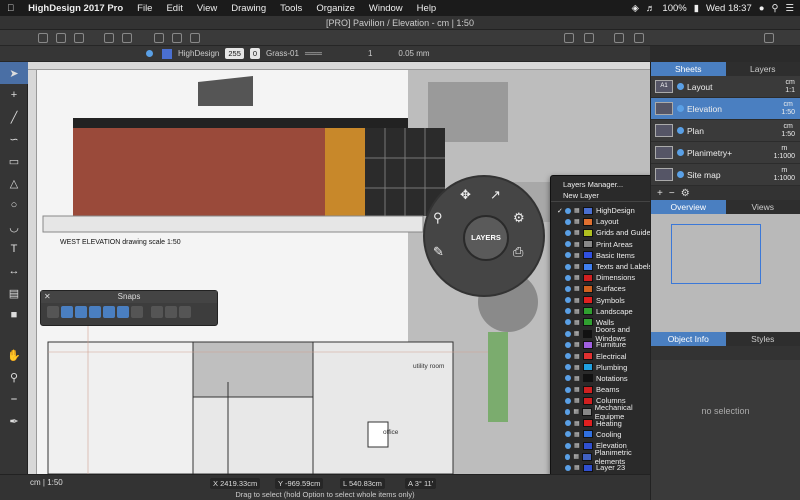 This screenshot has width=800, height=500. Describe the element at coordinates (95, 312) in the screenshot. I see `snap-intersection-button` at that location.